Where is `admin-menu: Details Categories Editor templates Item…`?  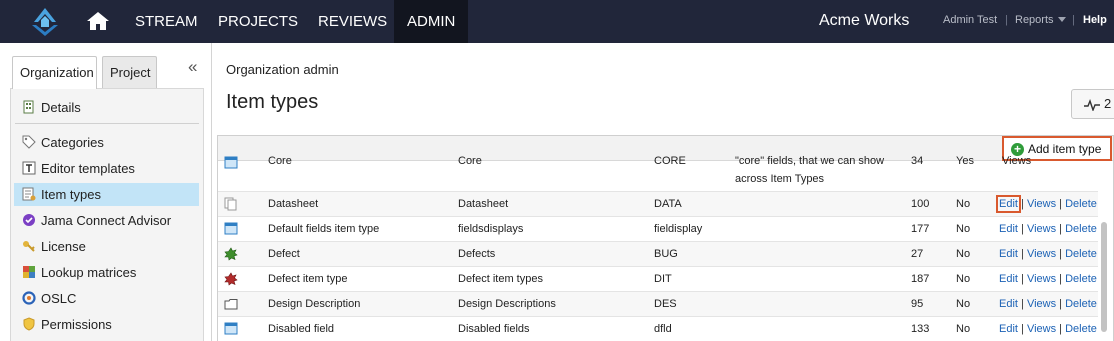 admin-menu: Details Categories Editor templates Item… is located at coordinates (107, 214).